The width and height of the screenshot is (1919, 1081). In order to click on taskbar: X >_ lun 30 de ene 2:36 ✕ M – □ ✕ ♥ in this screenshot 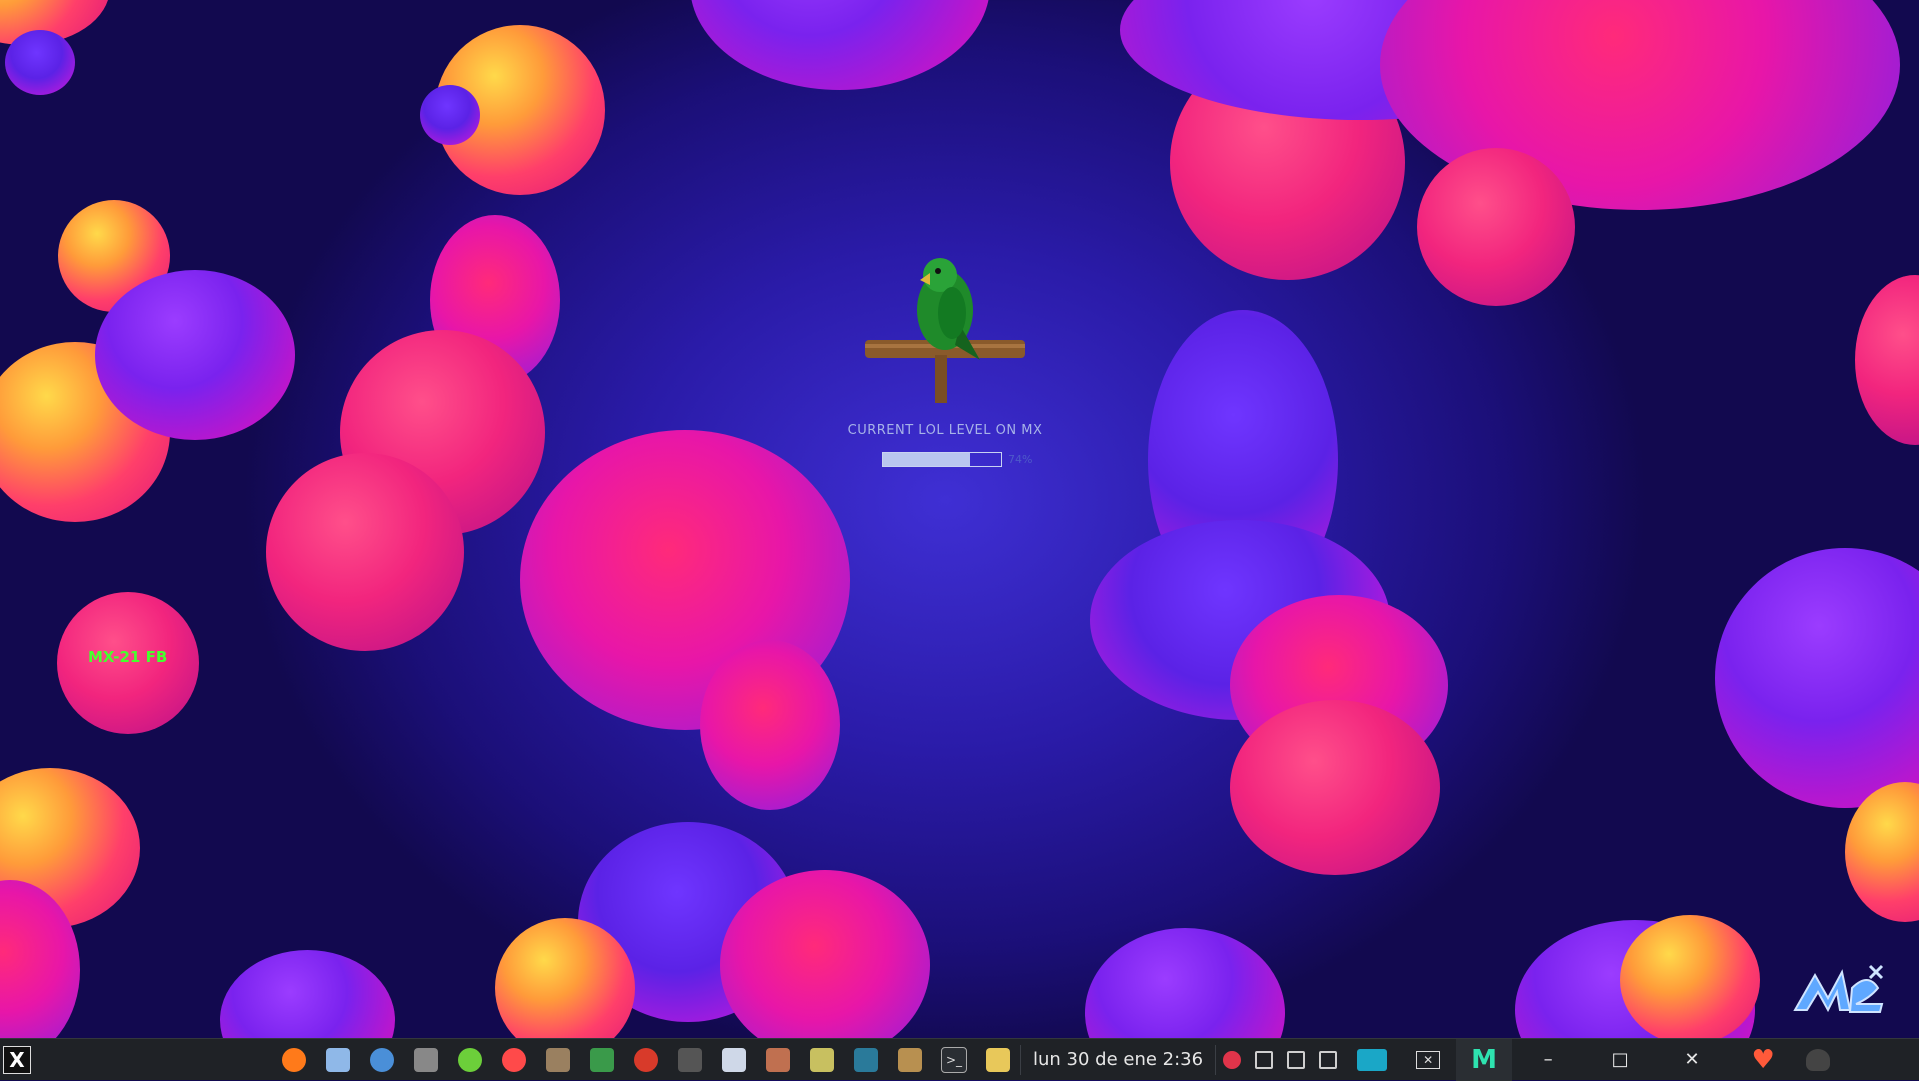, I will do `click(959, 1059)`.